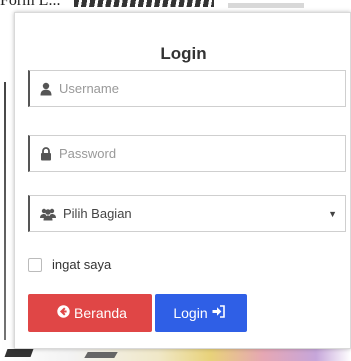  Describe the element at coordinates (100, 313) in the screenshot. I see `home-button-label: Beranda` at that location.